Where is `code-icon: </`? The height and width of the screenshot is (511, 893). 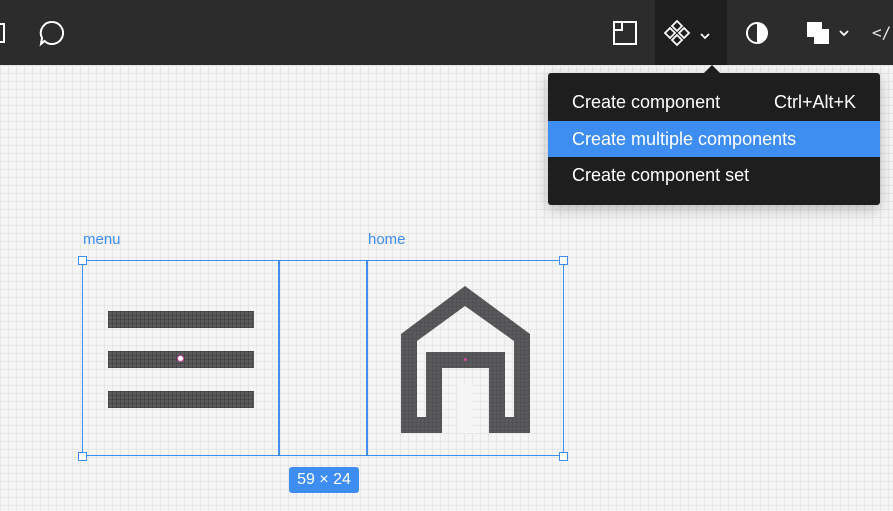 code-icon: </ is located at coordinates (882, 32).